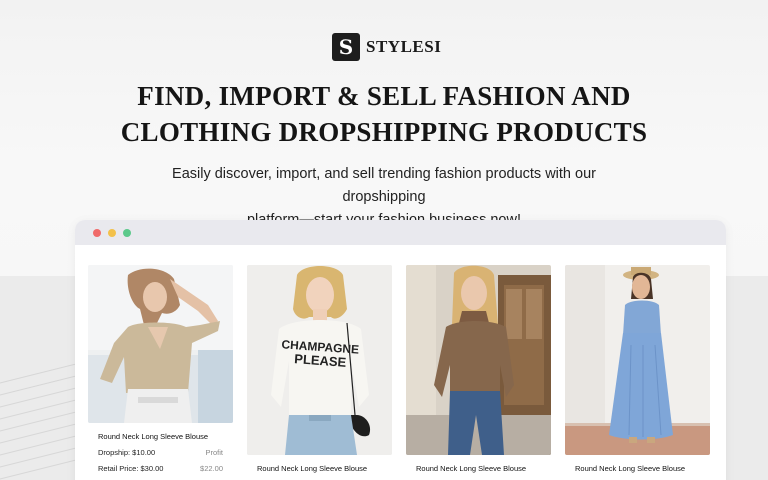  What do you see at coordinates (211, 468) in the screenshot?
I see `profit-value: $22.00` at bounding box center [211, 468].